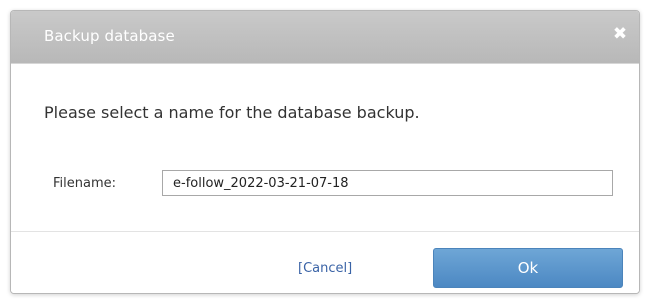 The height and width of the screenshot is (300, 652). What do you see at coordinates (325, 268) in the screenshot?
I see `cancel-link: [Cancel]` at bounding box center [325, 268].